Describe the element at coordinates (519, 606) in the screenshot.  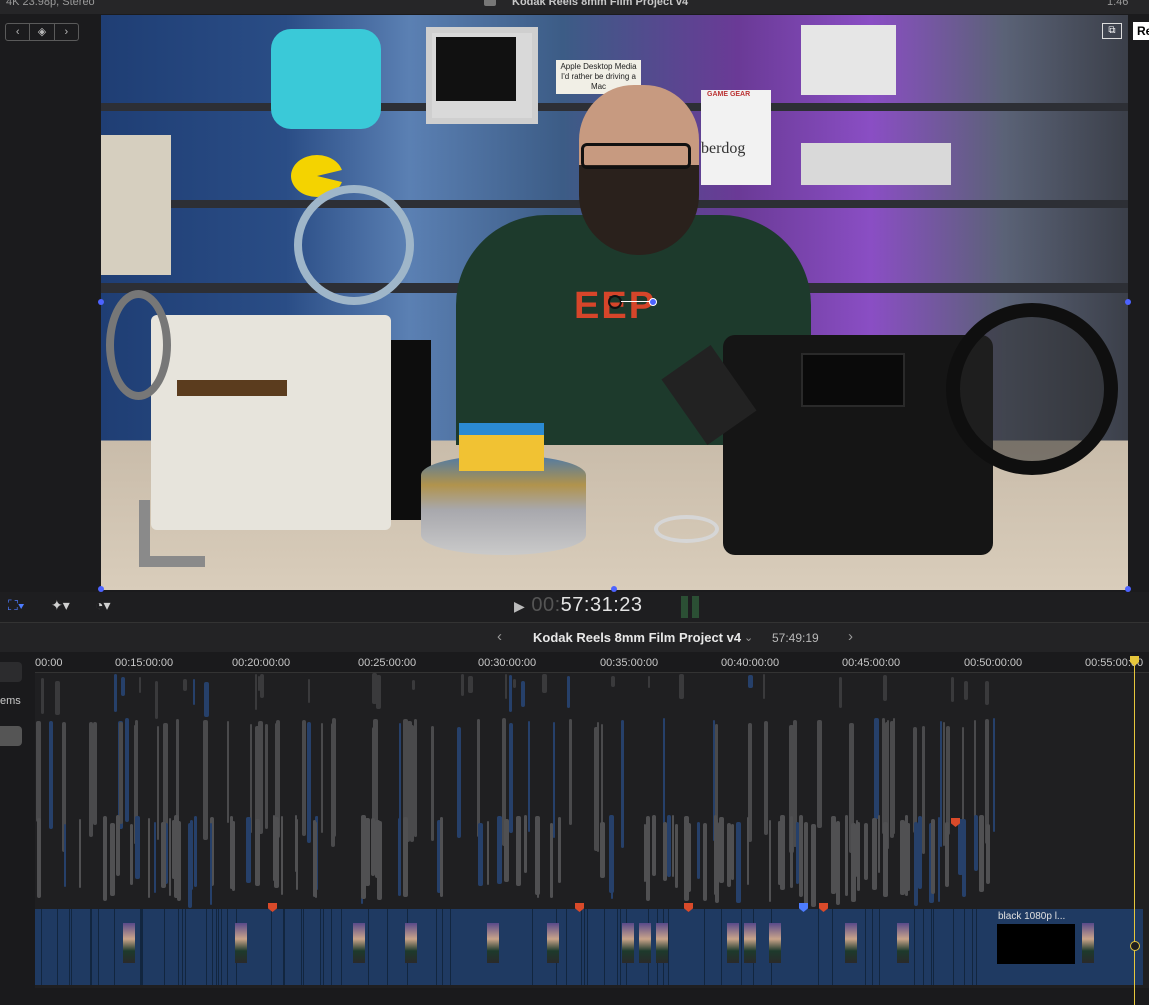
I see `play-icon: ▶` at that location.